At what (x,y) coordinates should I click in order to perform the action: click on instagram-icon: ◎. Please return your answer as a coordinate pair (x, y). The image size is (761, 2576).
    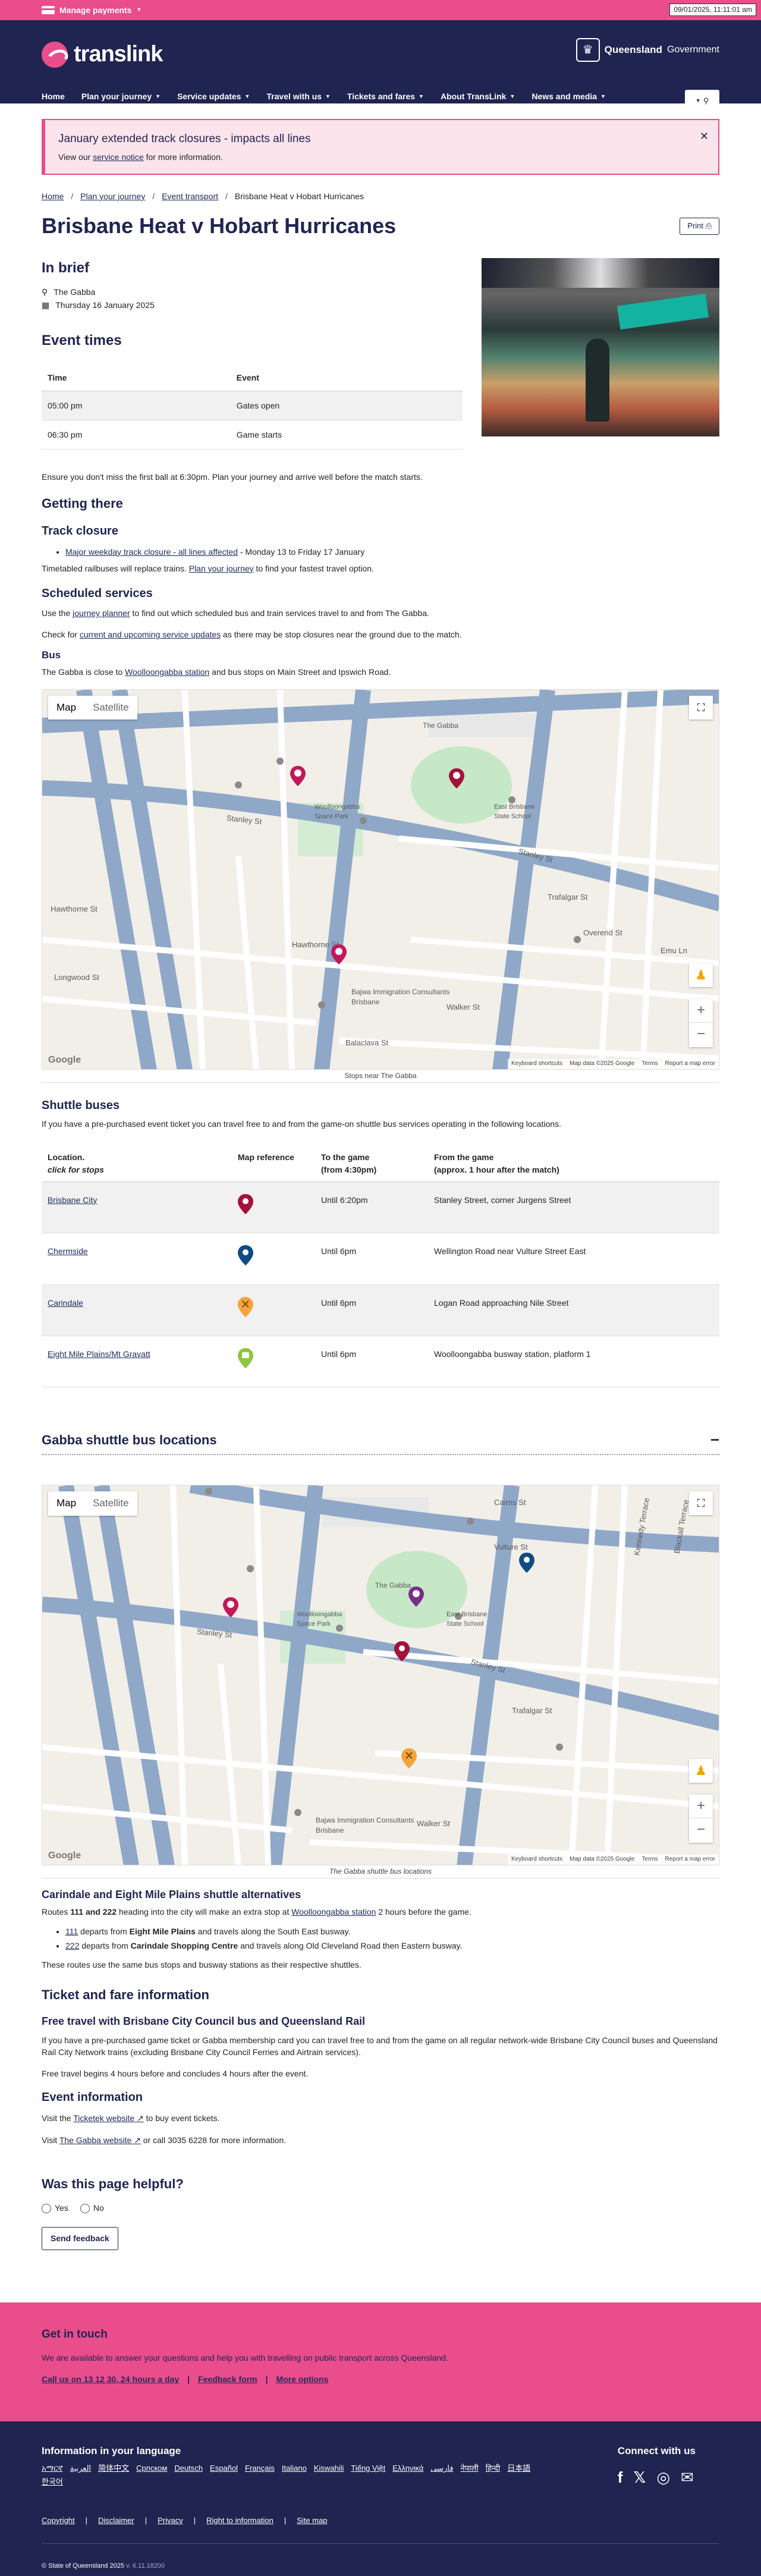
    Looking at the image, I should click on (663, 2478).